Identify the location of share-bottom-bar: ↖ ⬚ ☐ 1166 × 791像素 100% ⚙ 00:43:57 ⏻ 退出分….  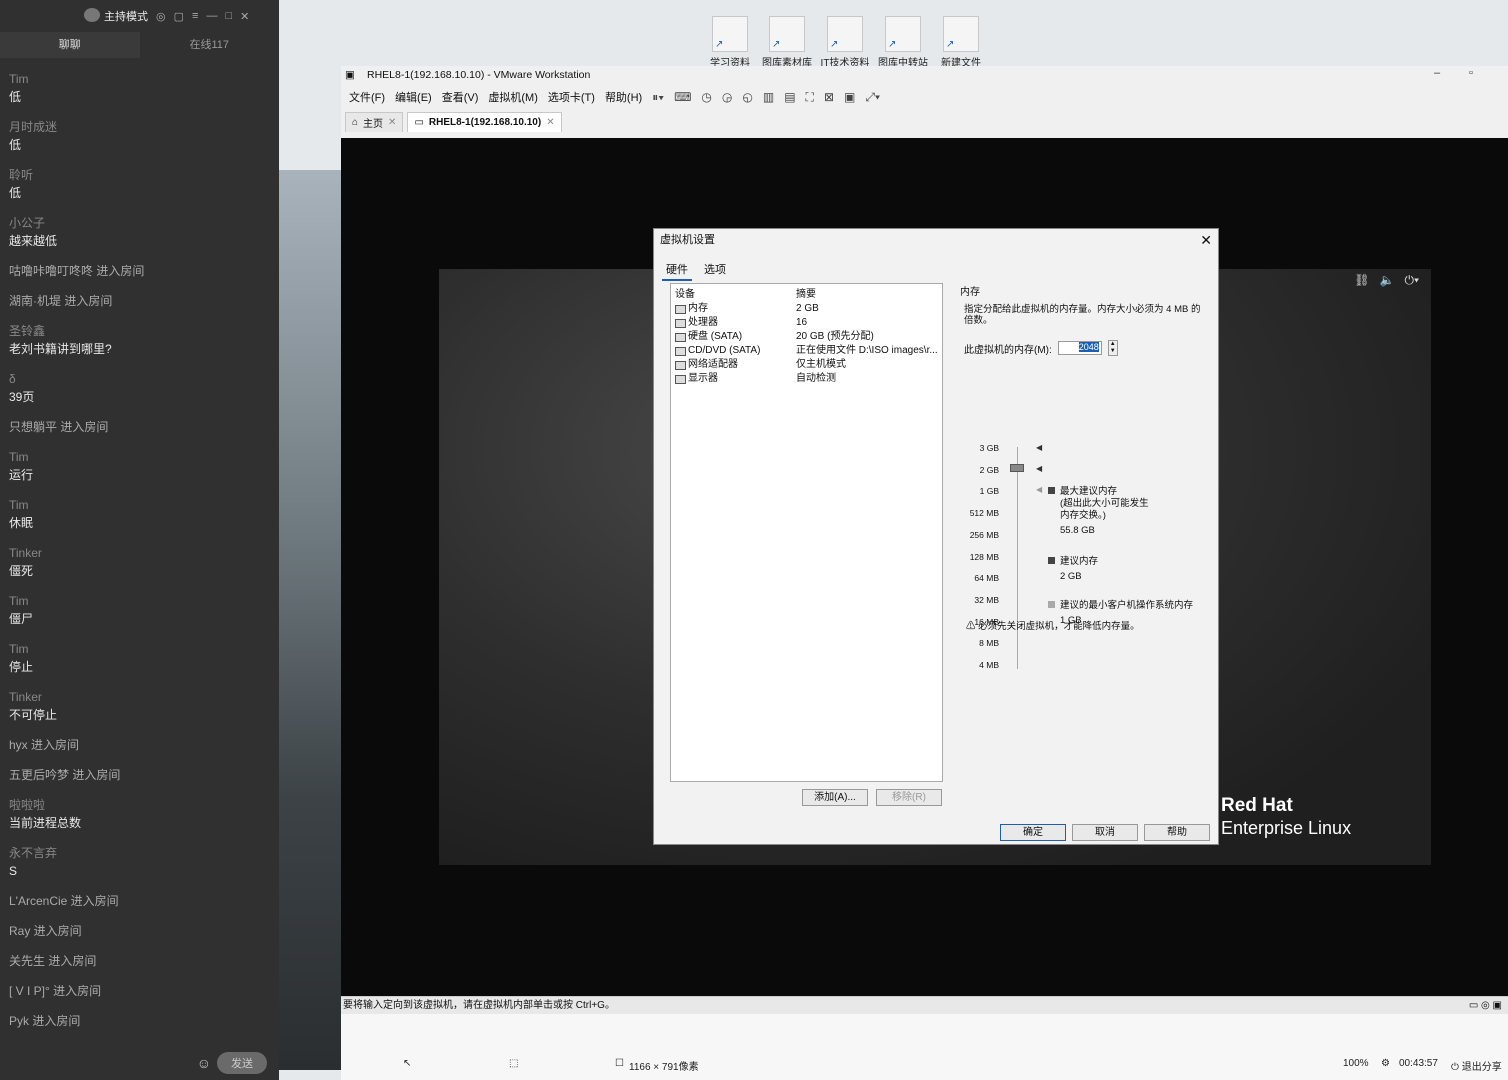
(924, 1047).